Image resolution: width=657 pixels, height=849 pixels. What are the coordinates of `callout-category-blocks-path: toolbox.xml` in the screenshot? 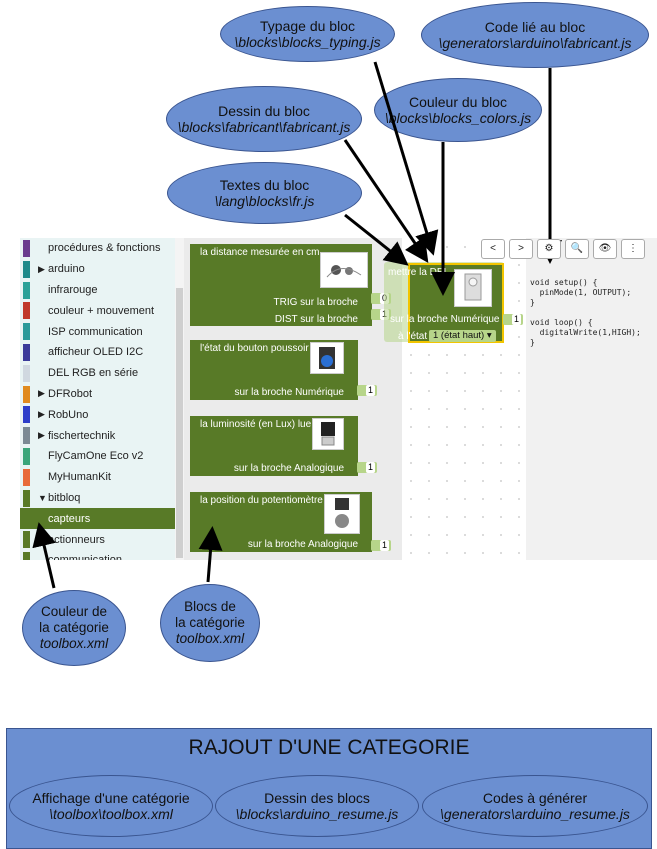 It's located at (210, 638).